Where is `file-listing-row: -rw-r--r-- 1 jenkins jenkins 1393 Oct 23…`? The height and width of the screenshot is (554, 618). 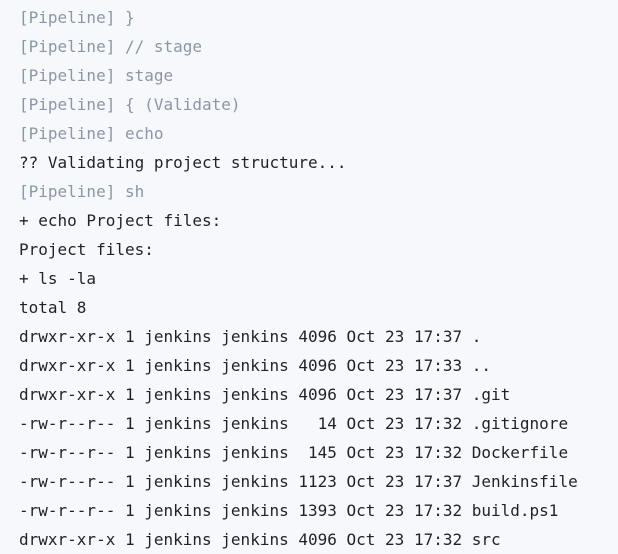 file-listing-row: -rw-r--r-- 1 jenkins jenkins 1393 Oct 23… is located at coordinates (289, 510).